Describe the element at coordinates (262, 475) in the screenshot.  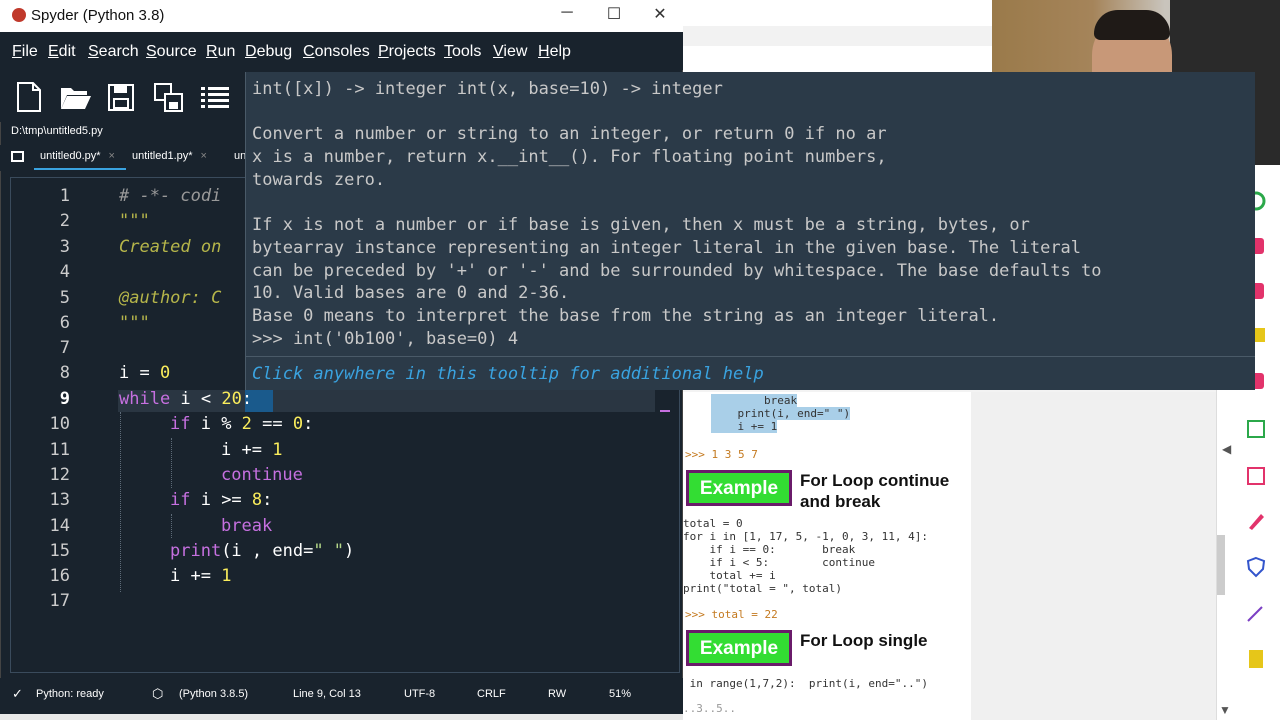
I see `code-line: continue` at that location.